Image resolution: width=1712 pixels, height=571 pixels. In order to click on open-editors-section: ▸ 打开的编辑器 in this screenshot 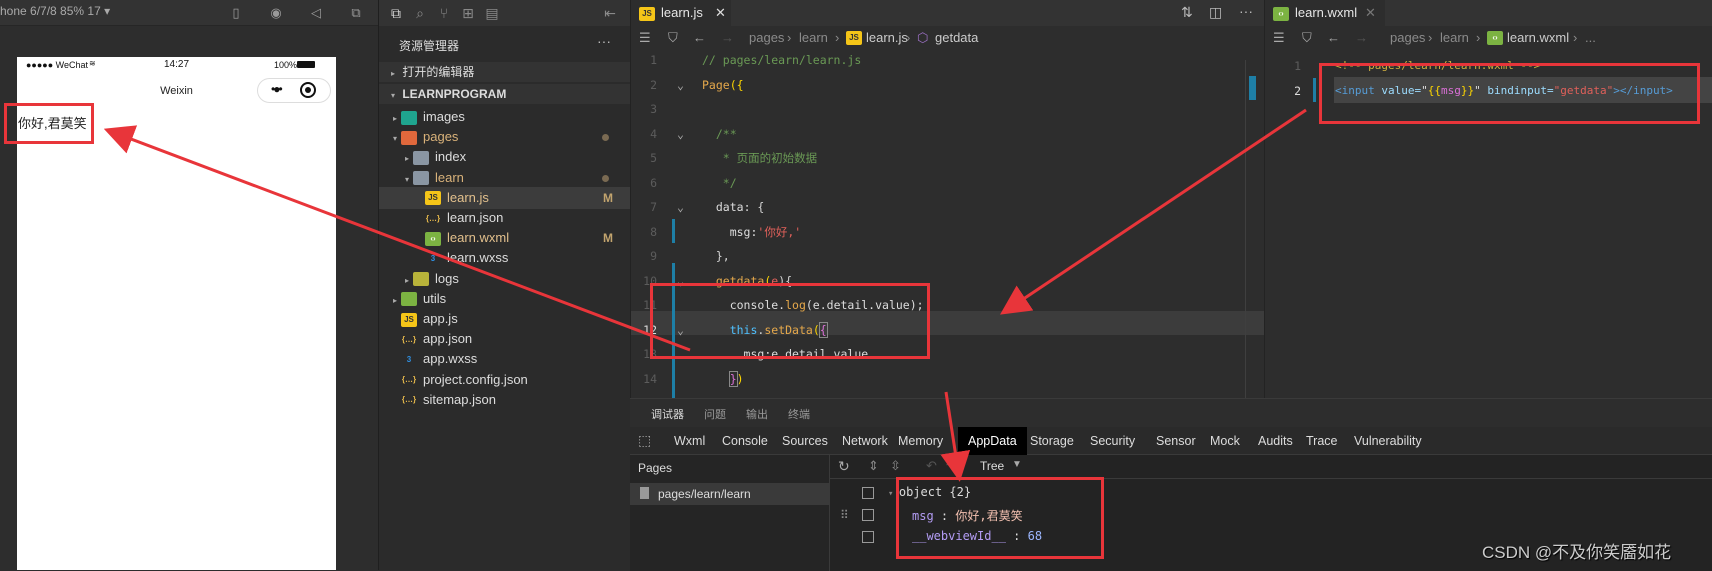, I will do `click(505, 72)`.